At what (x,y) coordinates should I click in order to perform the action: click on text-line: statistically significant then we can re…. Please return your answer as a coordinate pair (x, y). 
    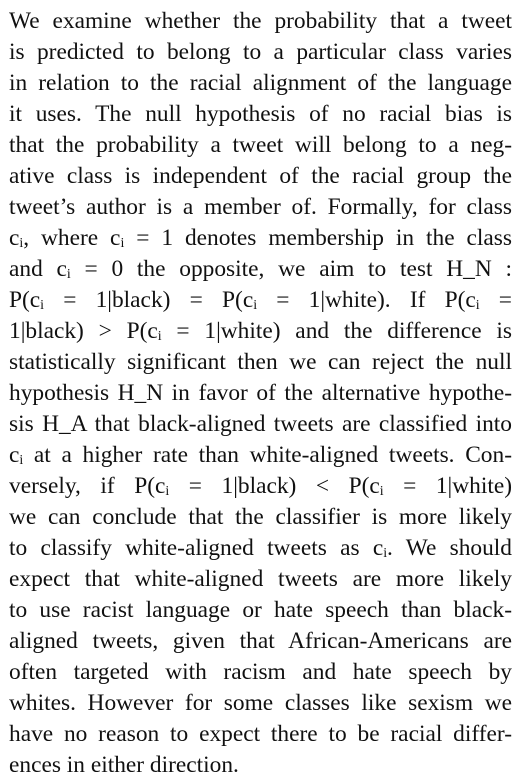
    Looking at the image, I should click on (260, 362).